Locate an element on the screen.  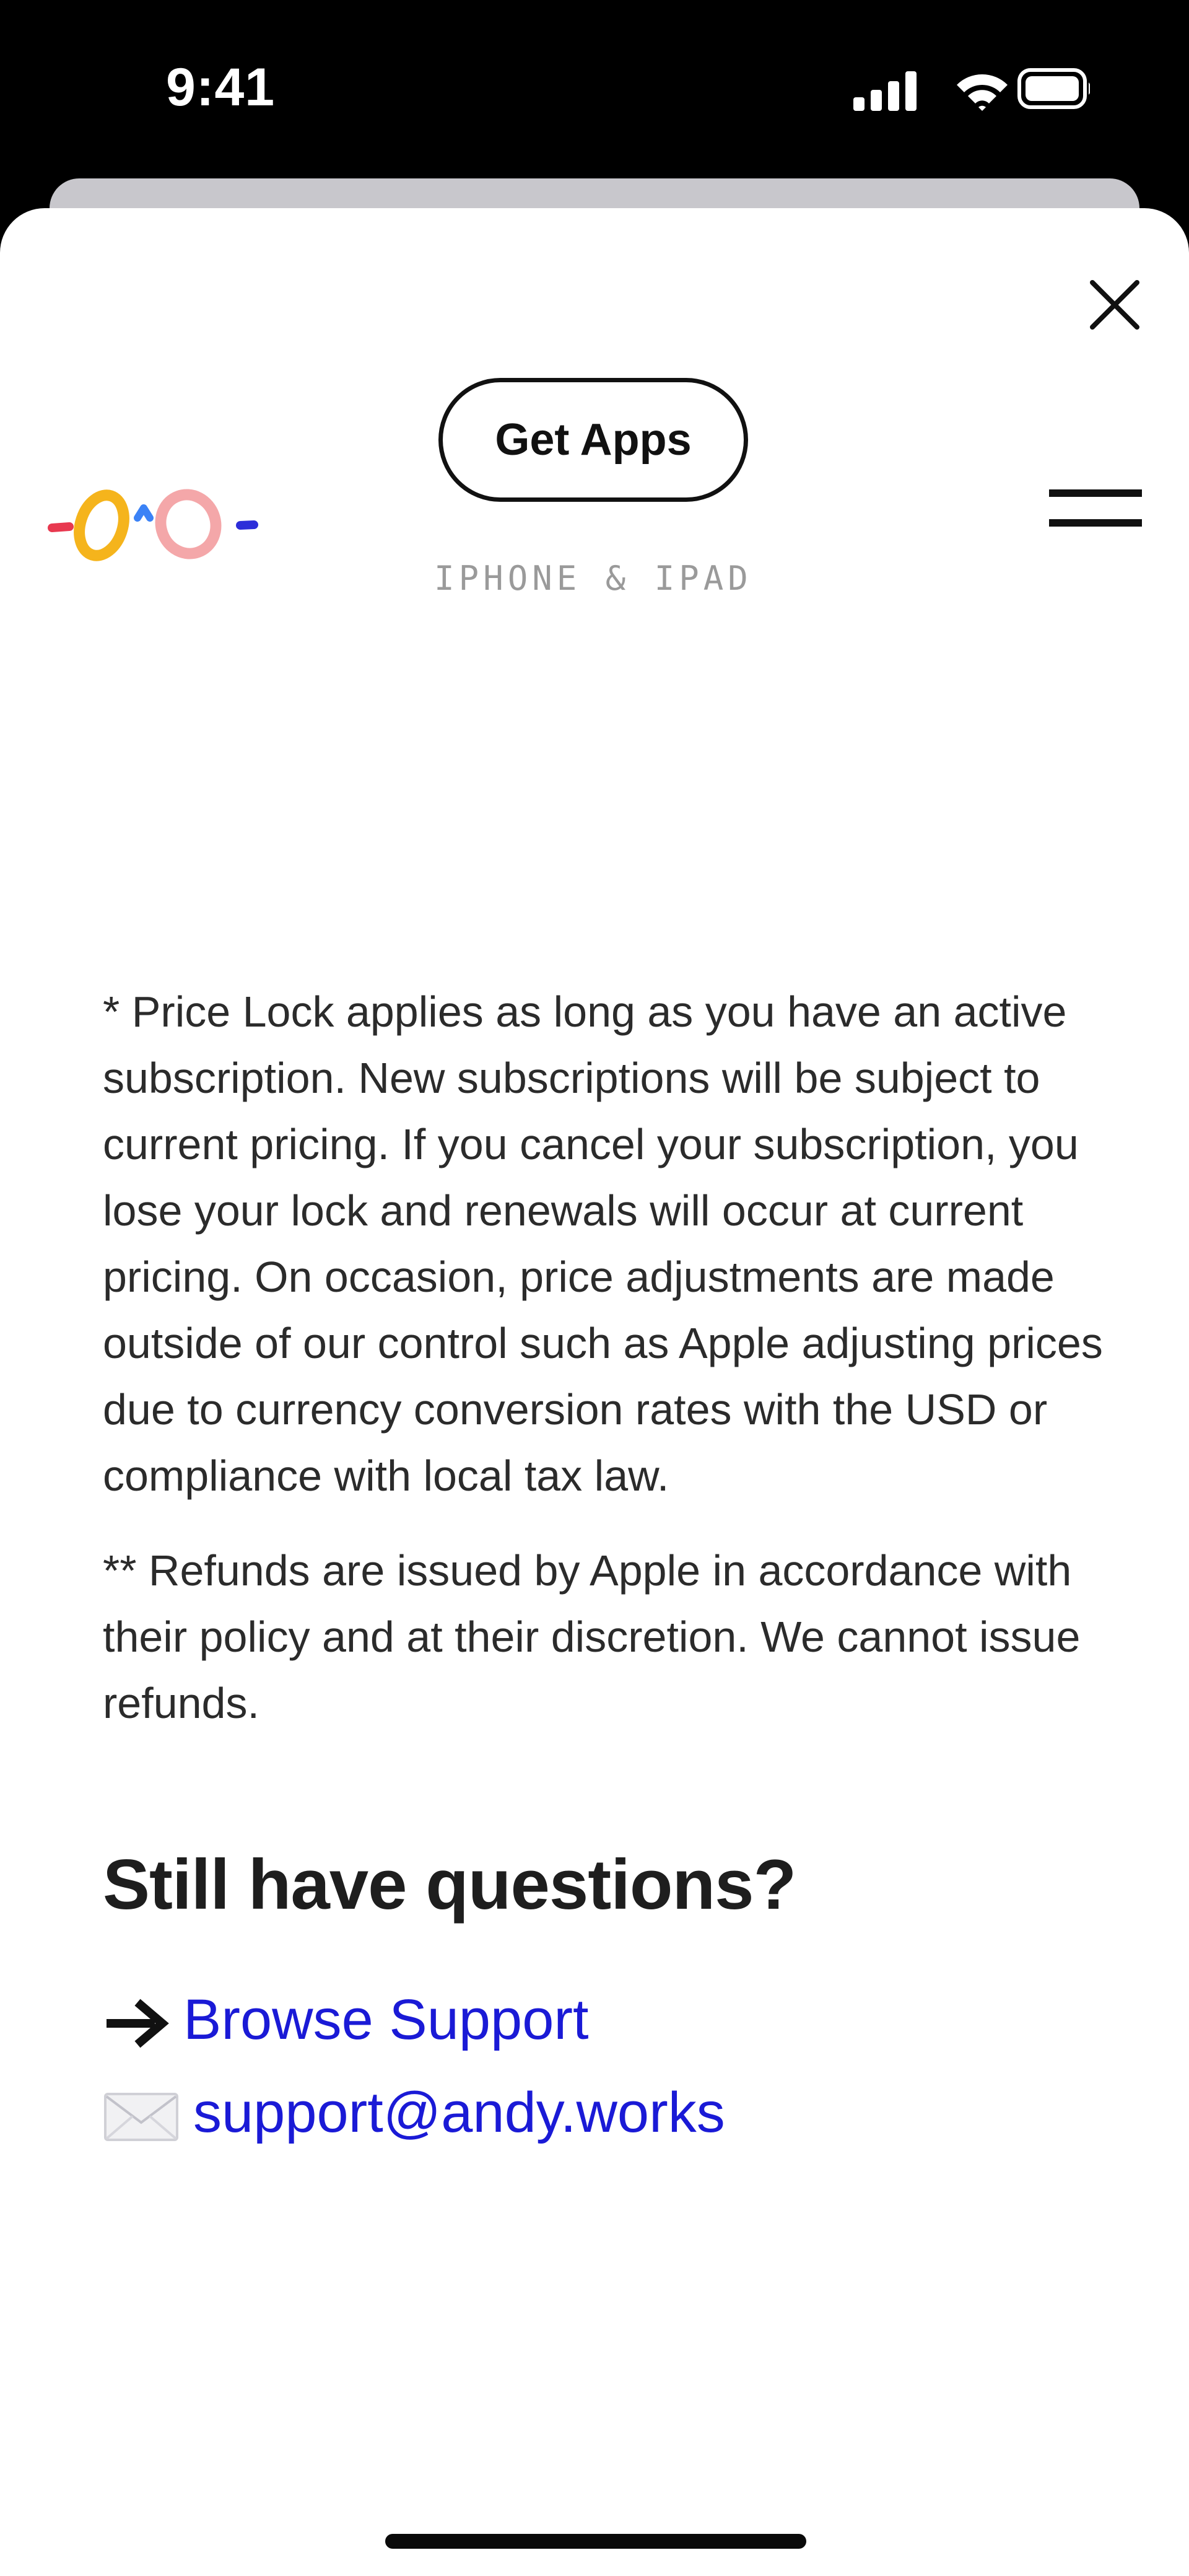
arrow-right-icon is located at coordinates (143, 2020).